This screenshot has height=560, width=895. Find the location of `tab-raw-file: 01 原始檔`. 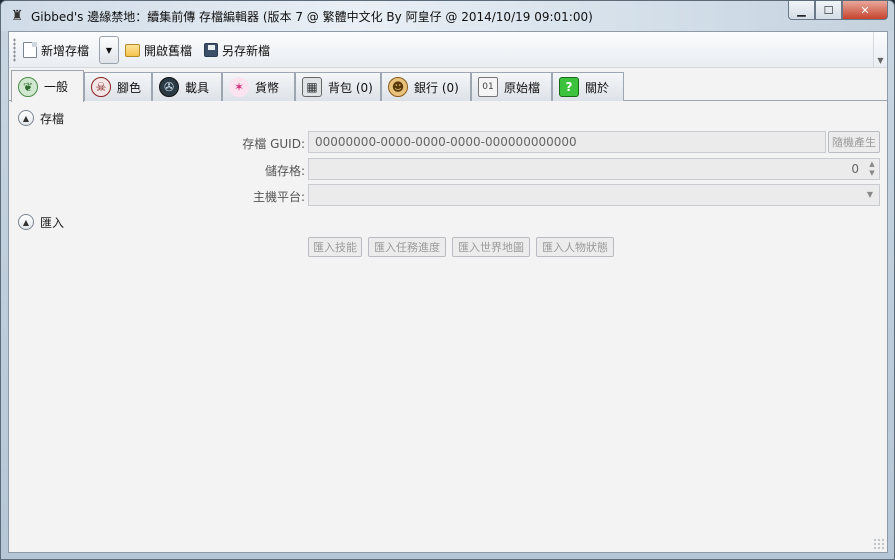

tab-raw-file: 01 原始檔 is located at coordinates (511, 86).